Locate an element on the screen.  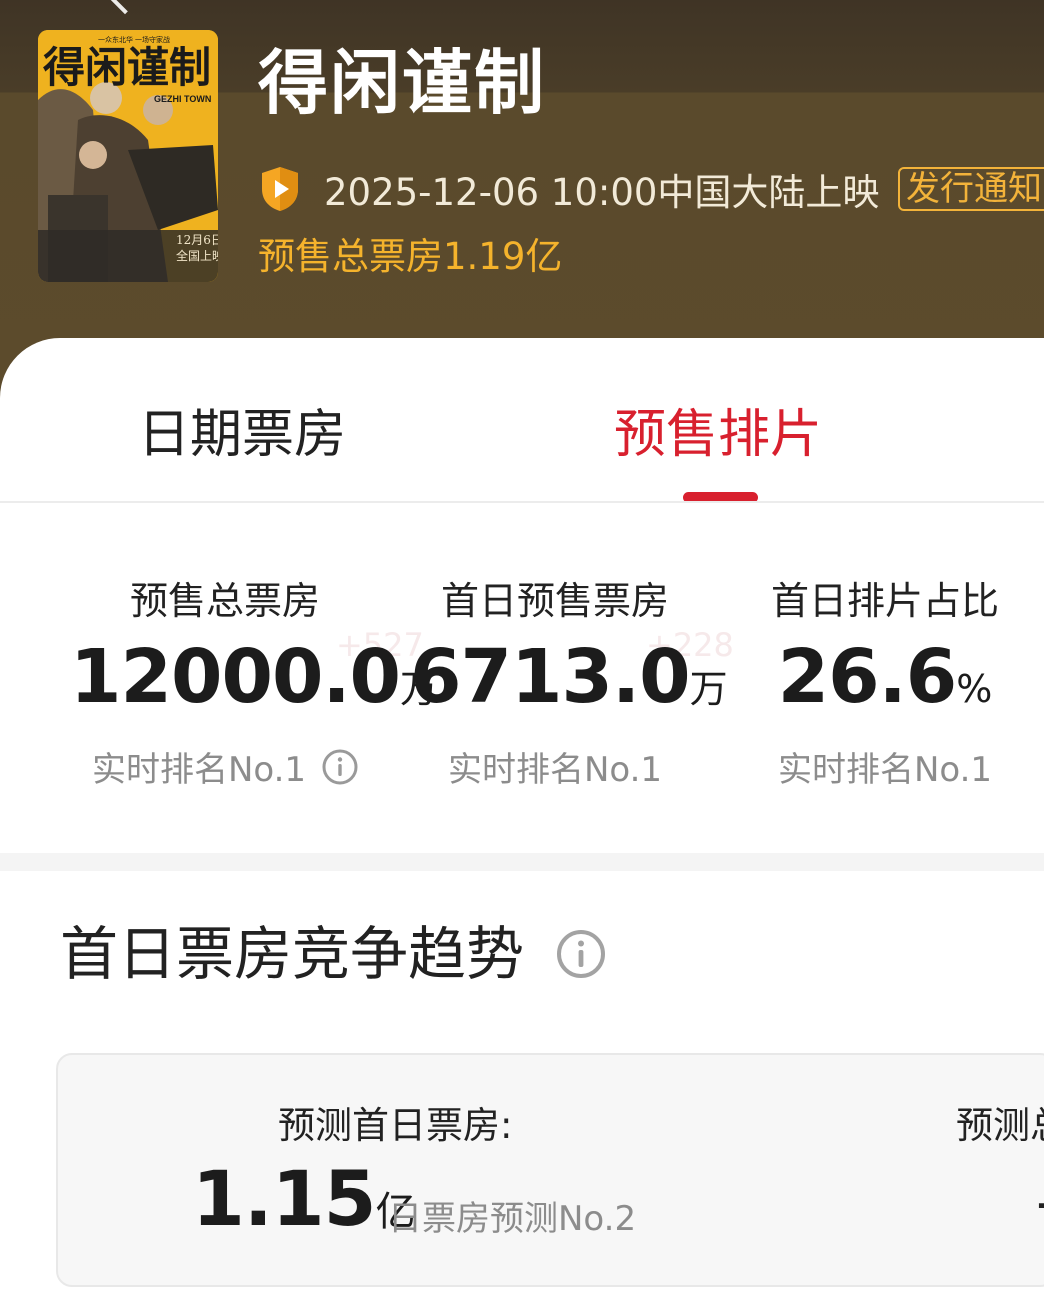
poster-tagline: 一众东北华 一场守家战 is located at coordinates (134, 39).